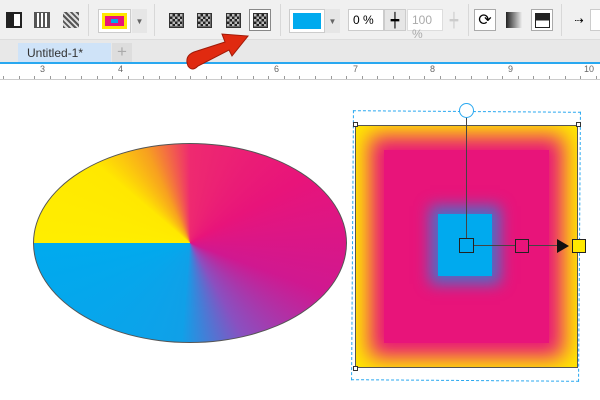 This screenshot has width=600, height=400. I want to click on arrow-head-icon, so click(563, 246).